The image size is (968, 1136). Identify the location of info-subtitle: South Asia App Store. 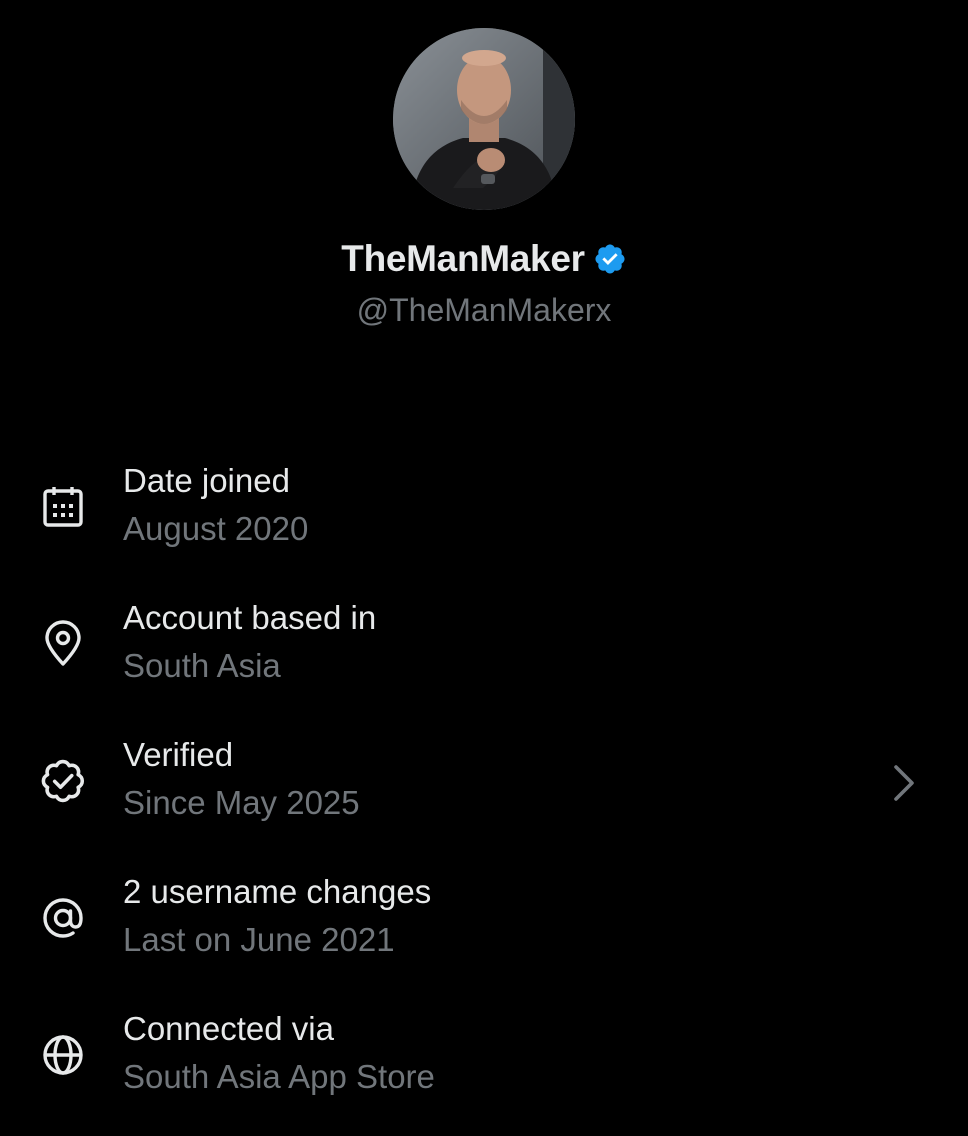
(279, 1076).